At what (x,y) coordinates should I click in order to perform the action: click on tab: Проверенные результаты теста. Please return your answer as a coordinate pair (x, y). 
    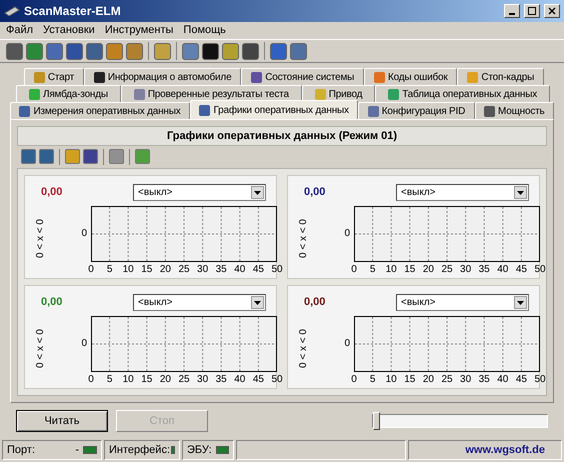
    Looking at the image, I should click on (211, 93).